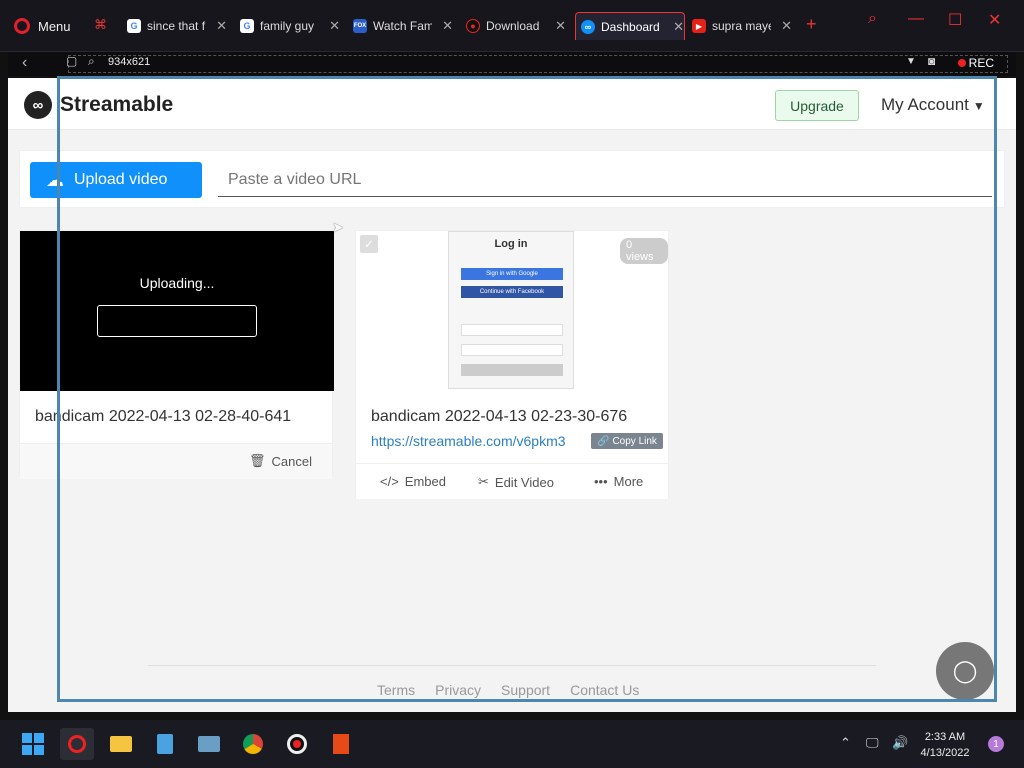 This screenshot has height=768, width=1024. I want to click on tab-supra: ▶ supra maye ✕, so click(742, 26).